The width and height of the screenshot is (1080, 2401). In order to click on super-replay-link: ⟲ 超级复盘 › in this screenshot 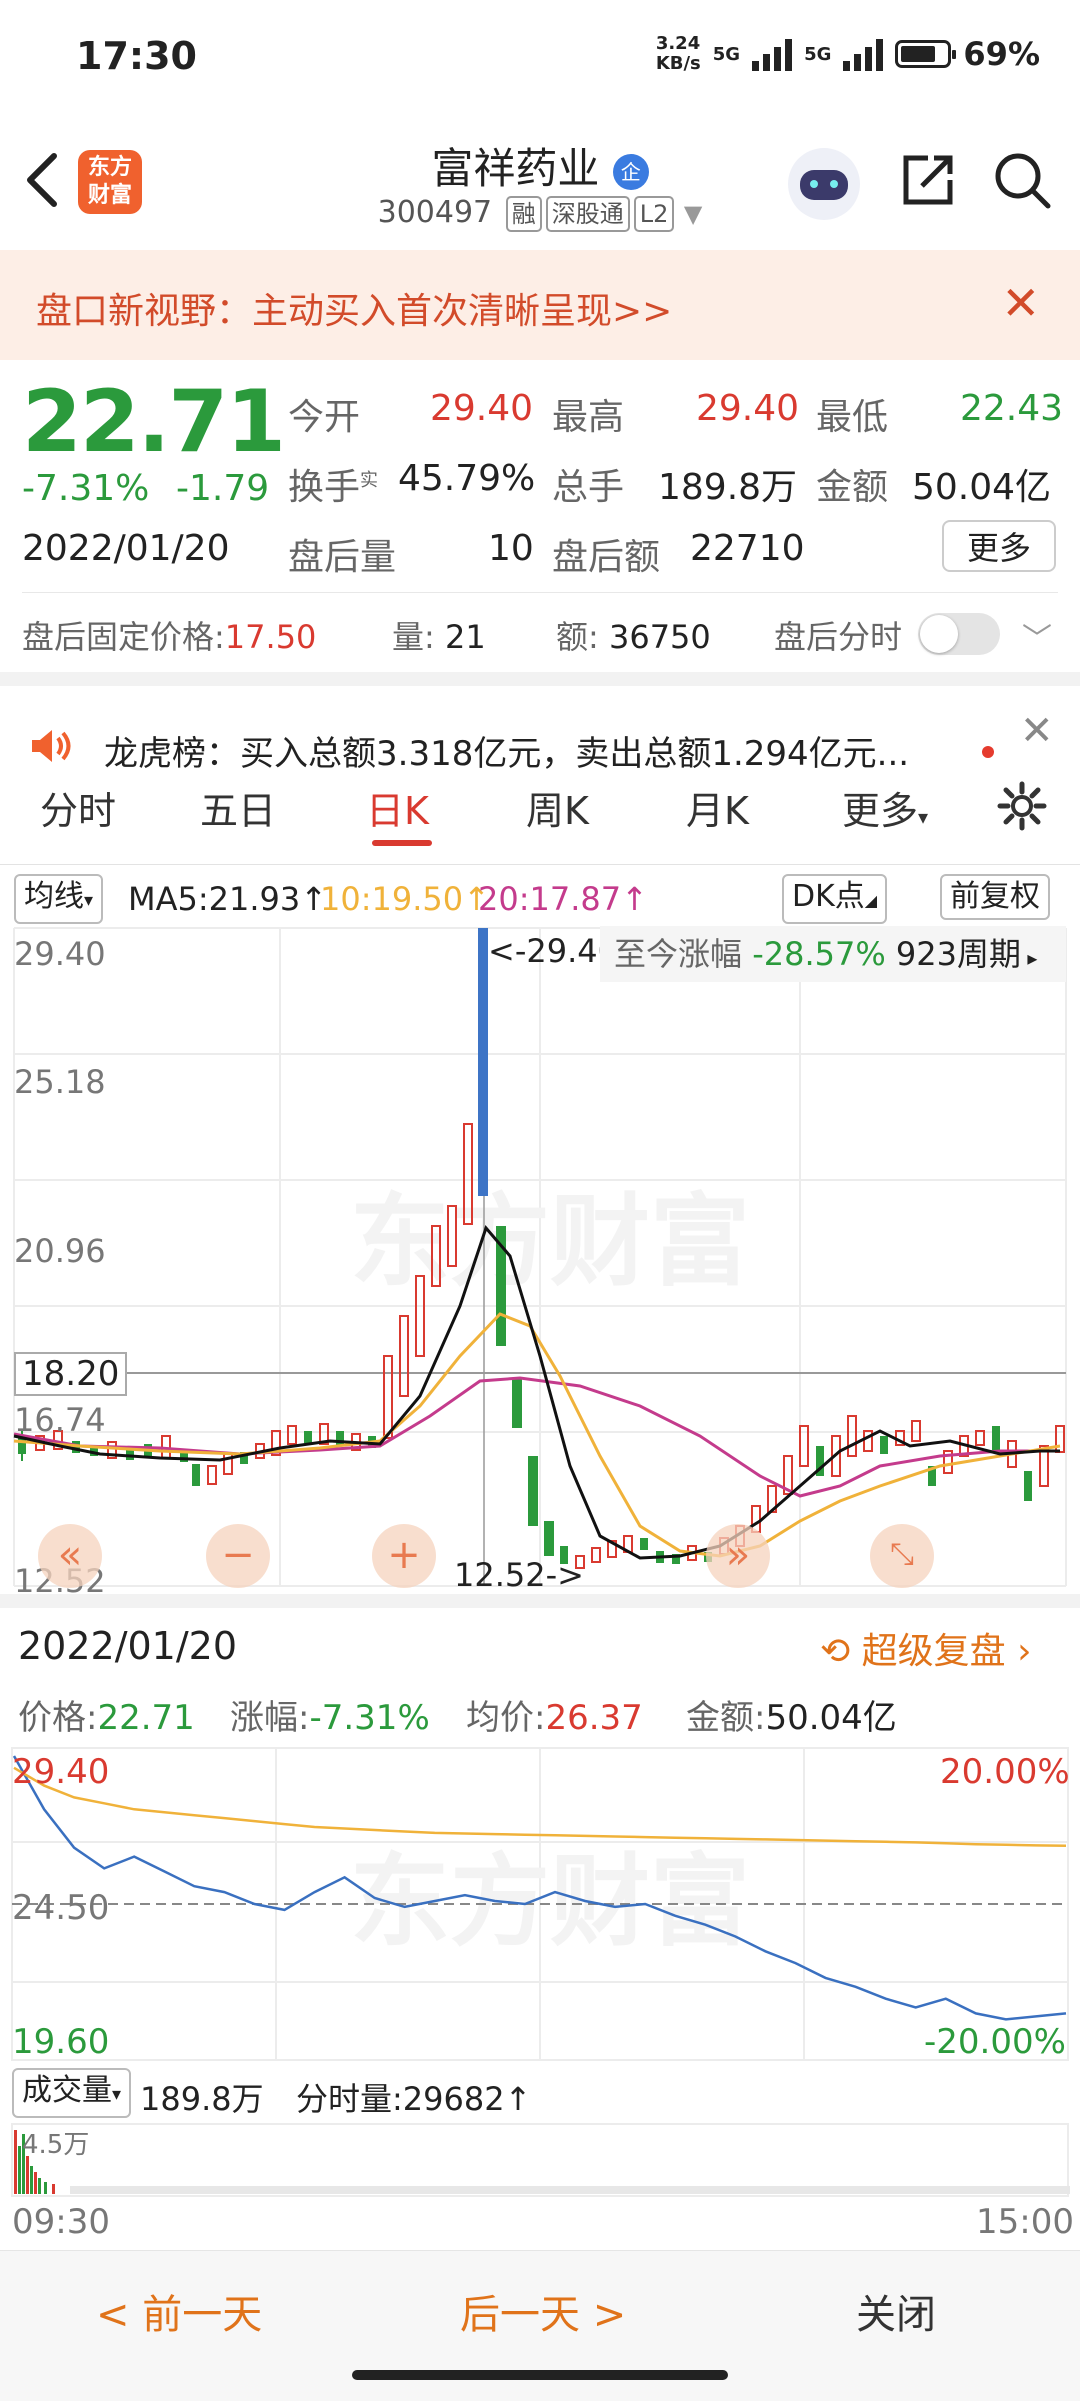, I will do `click(926, 1648)`.